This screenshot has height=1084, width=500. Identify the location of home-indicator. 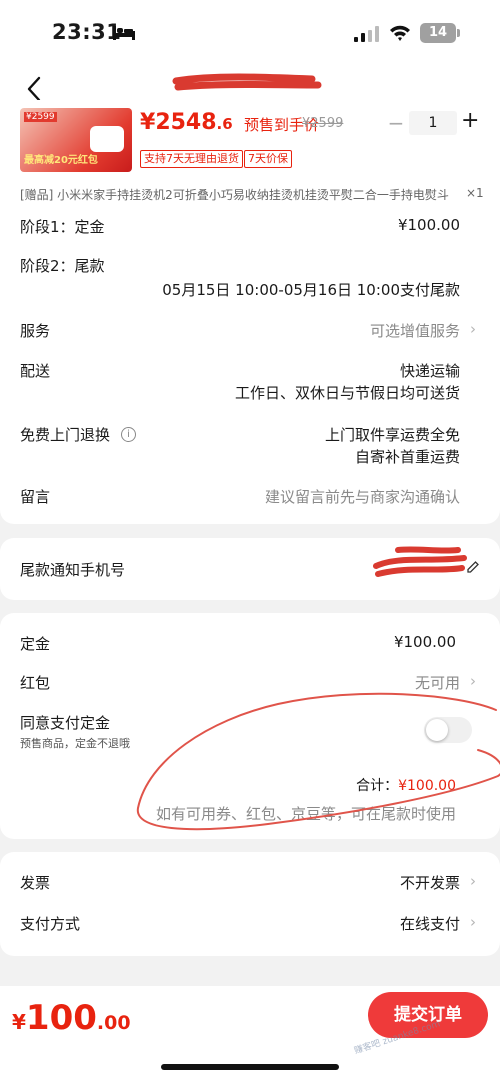
(250, 1067).